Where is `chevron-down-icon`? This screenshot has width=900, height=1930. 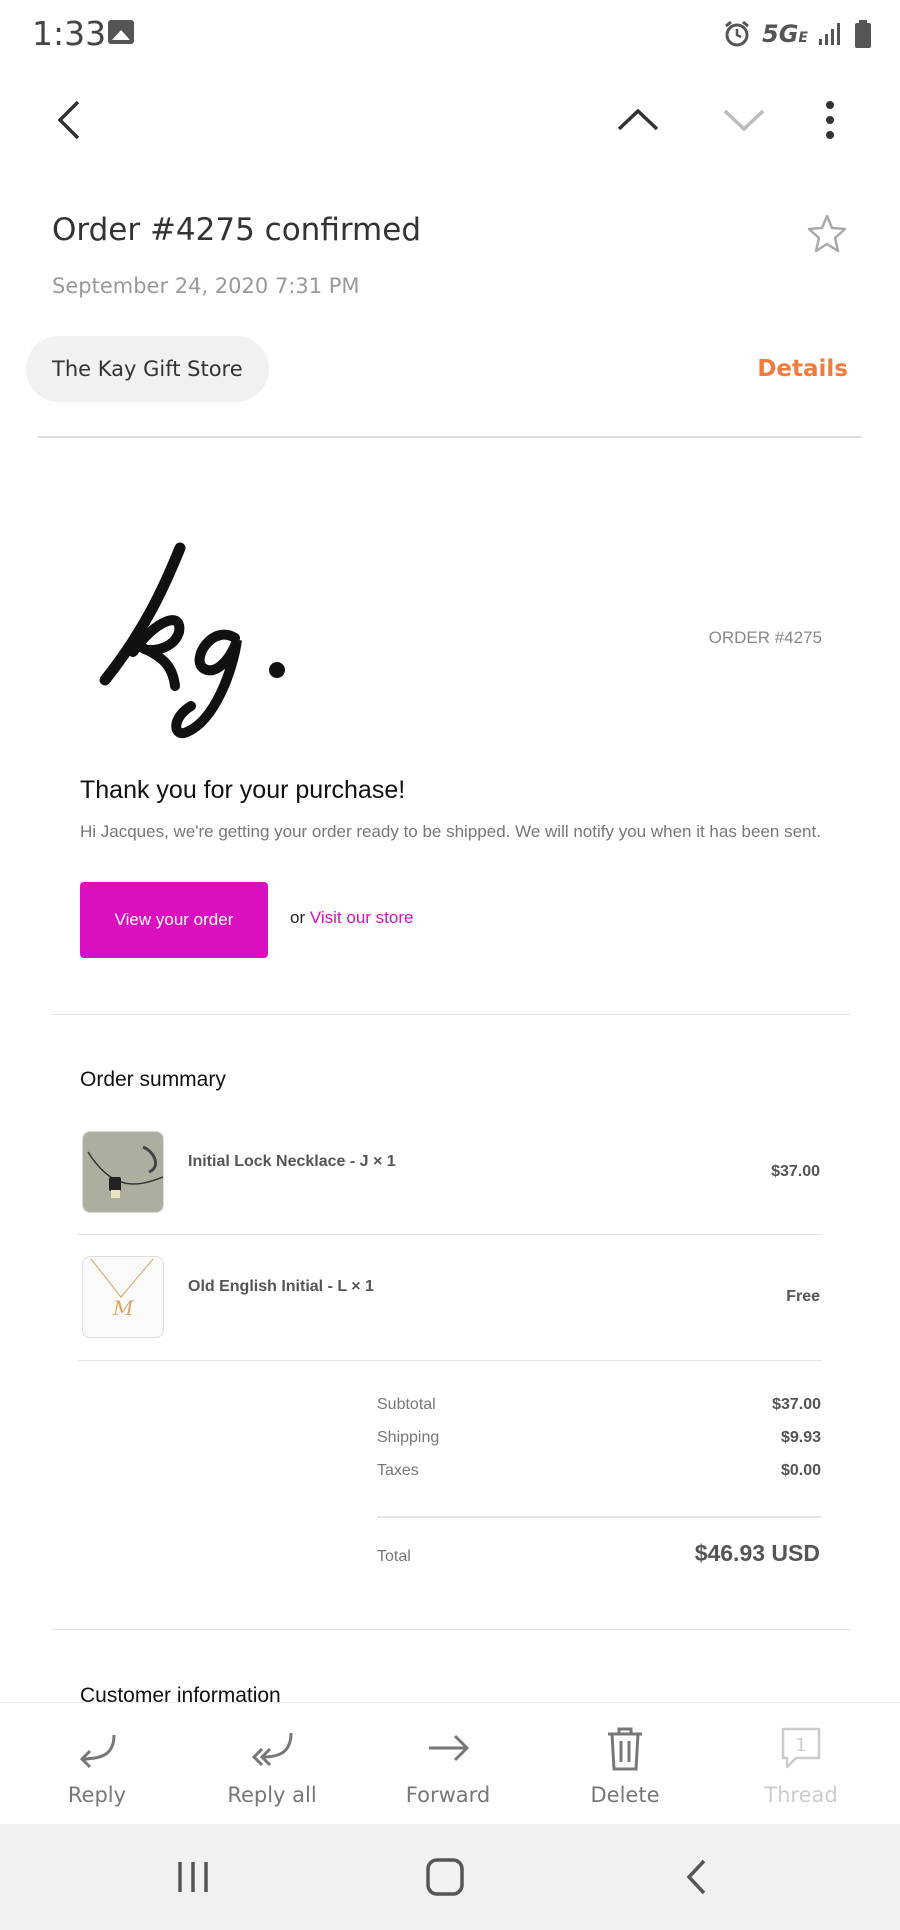 chevron-down-icon is located at coordinates (744, 120).